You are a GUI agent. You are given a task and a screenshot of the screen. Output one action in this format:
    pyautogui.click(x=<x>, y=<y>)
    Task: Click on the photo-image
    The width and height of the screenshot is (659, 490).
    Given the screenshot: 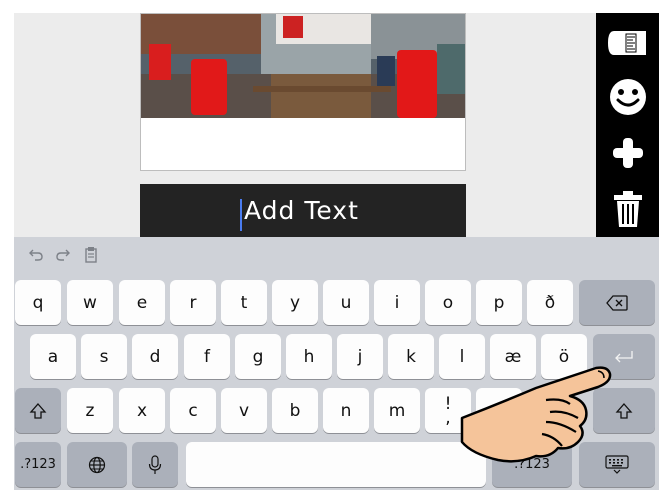 What is the action you would take?
    pyautogui.click(x=303, y=66)
    